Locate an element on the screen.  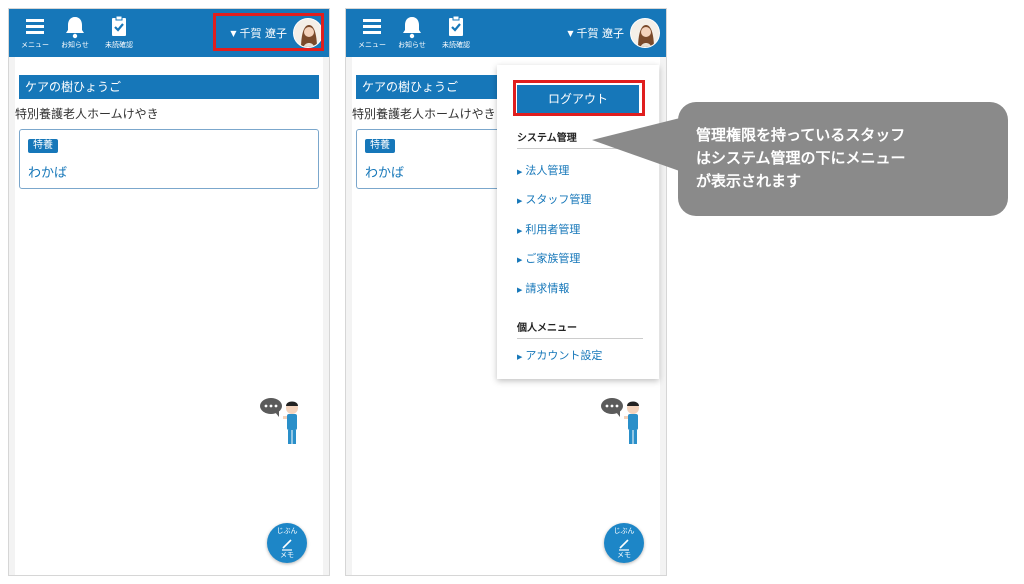
top-nav-bar: メニュー お知らせ 未読確認 ▼ 千賀 遼子 is located at coordinates (506, 33).